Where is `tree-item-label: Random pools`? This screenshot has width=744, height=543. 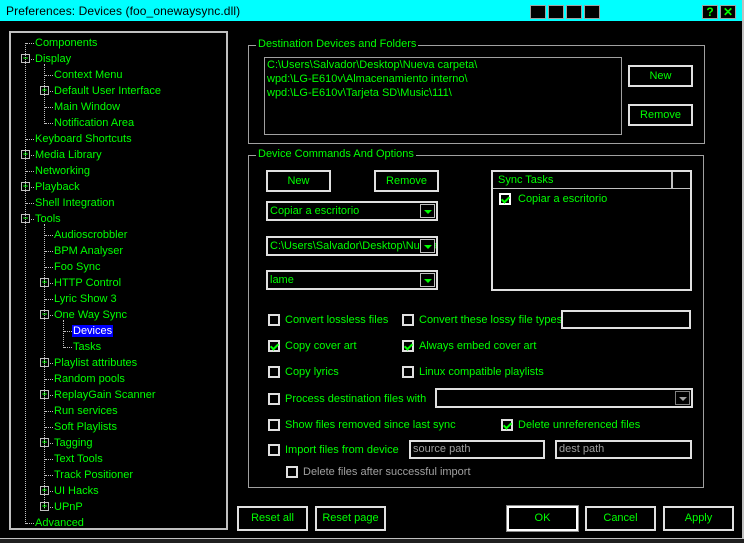 tree-item-label: Random pools is located at coordinates (89, 379).